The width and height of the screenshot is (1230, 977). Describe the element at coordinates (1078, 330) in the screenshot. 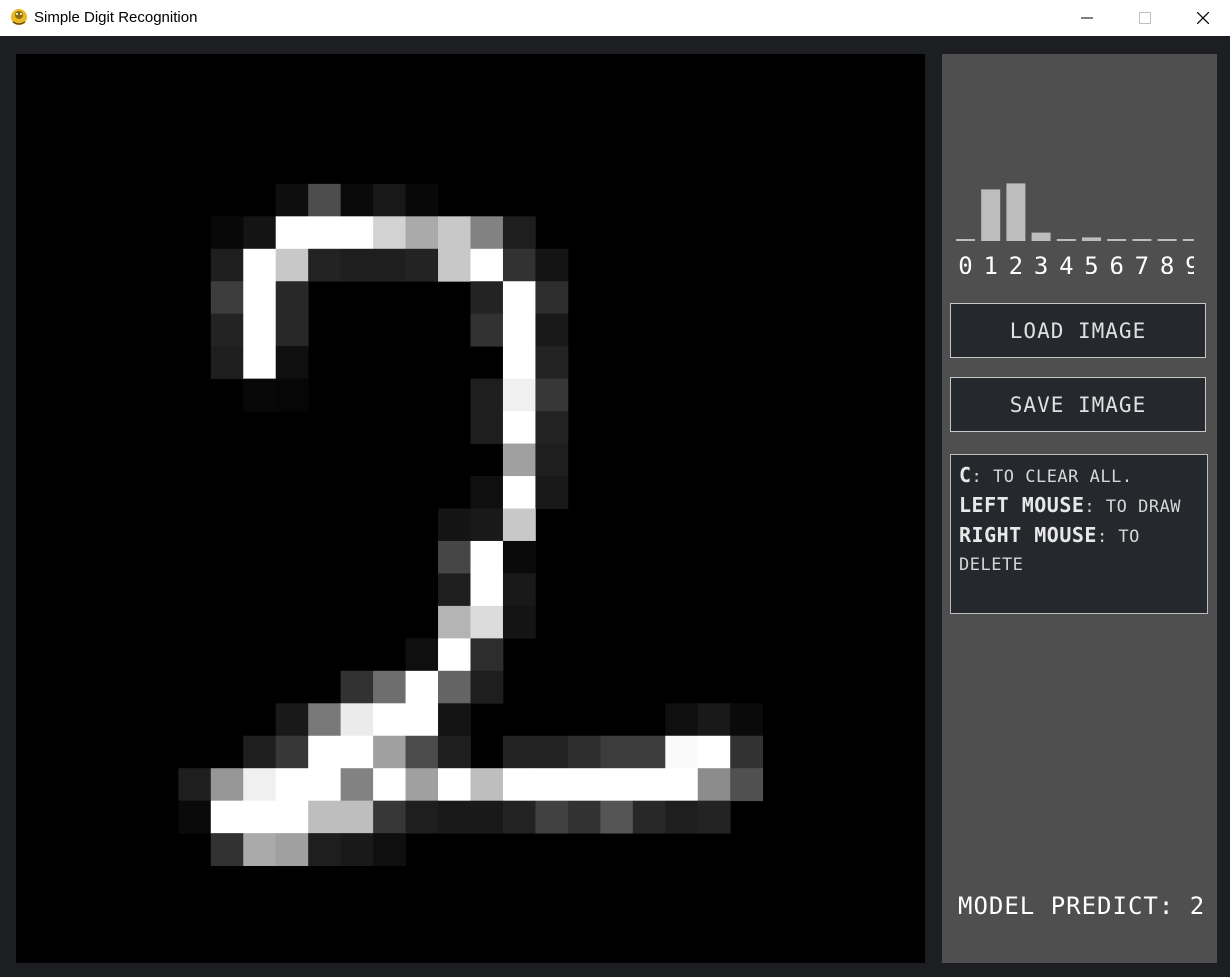

I see `load-image-button: LOAD IMAGE` at that location.